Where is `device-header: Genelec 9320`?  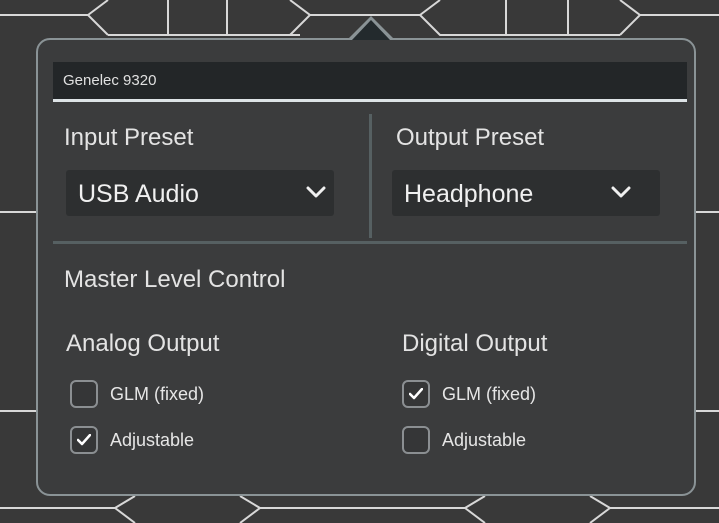
device-header: Genelec 9320 is located at coordinates (370, 82).